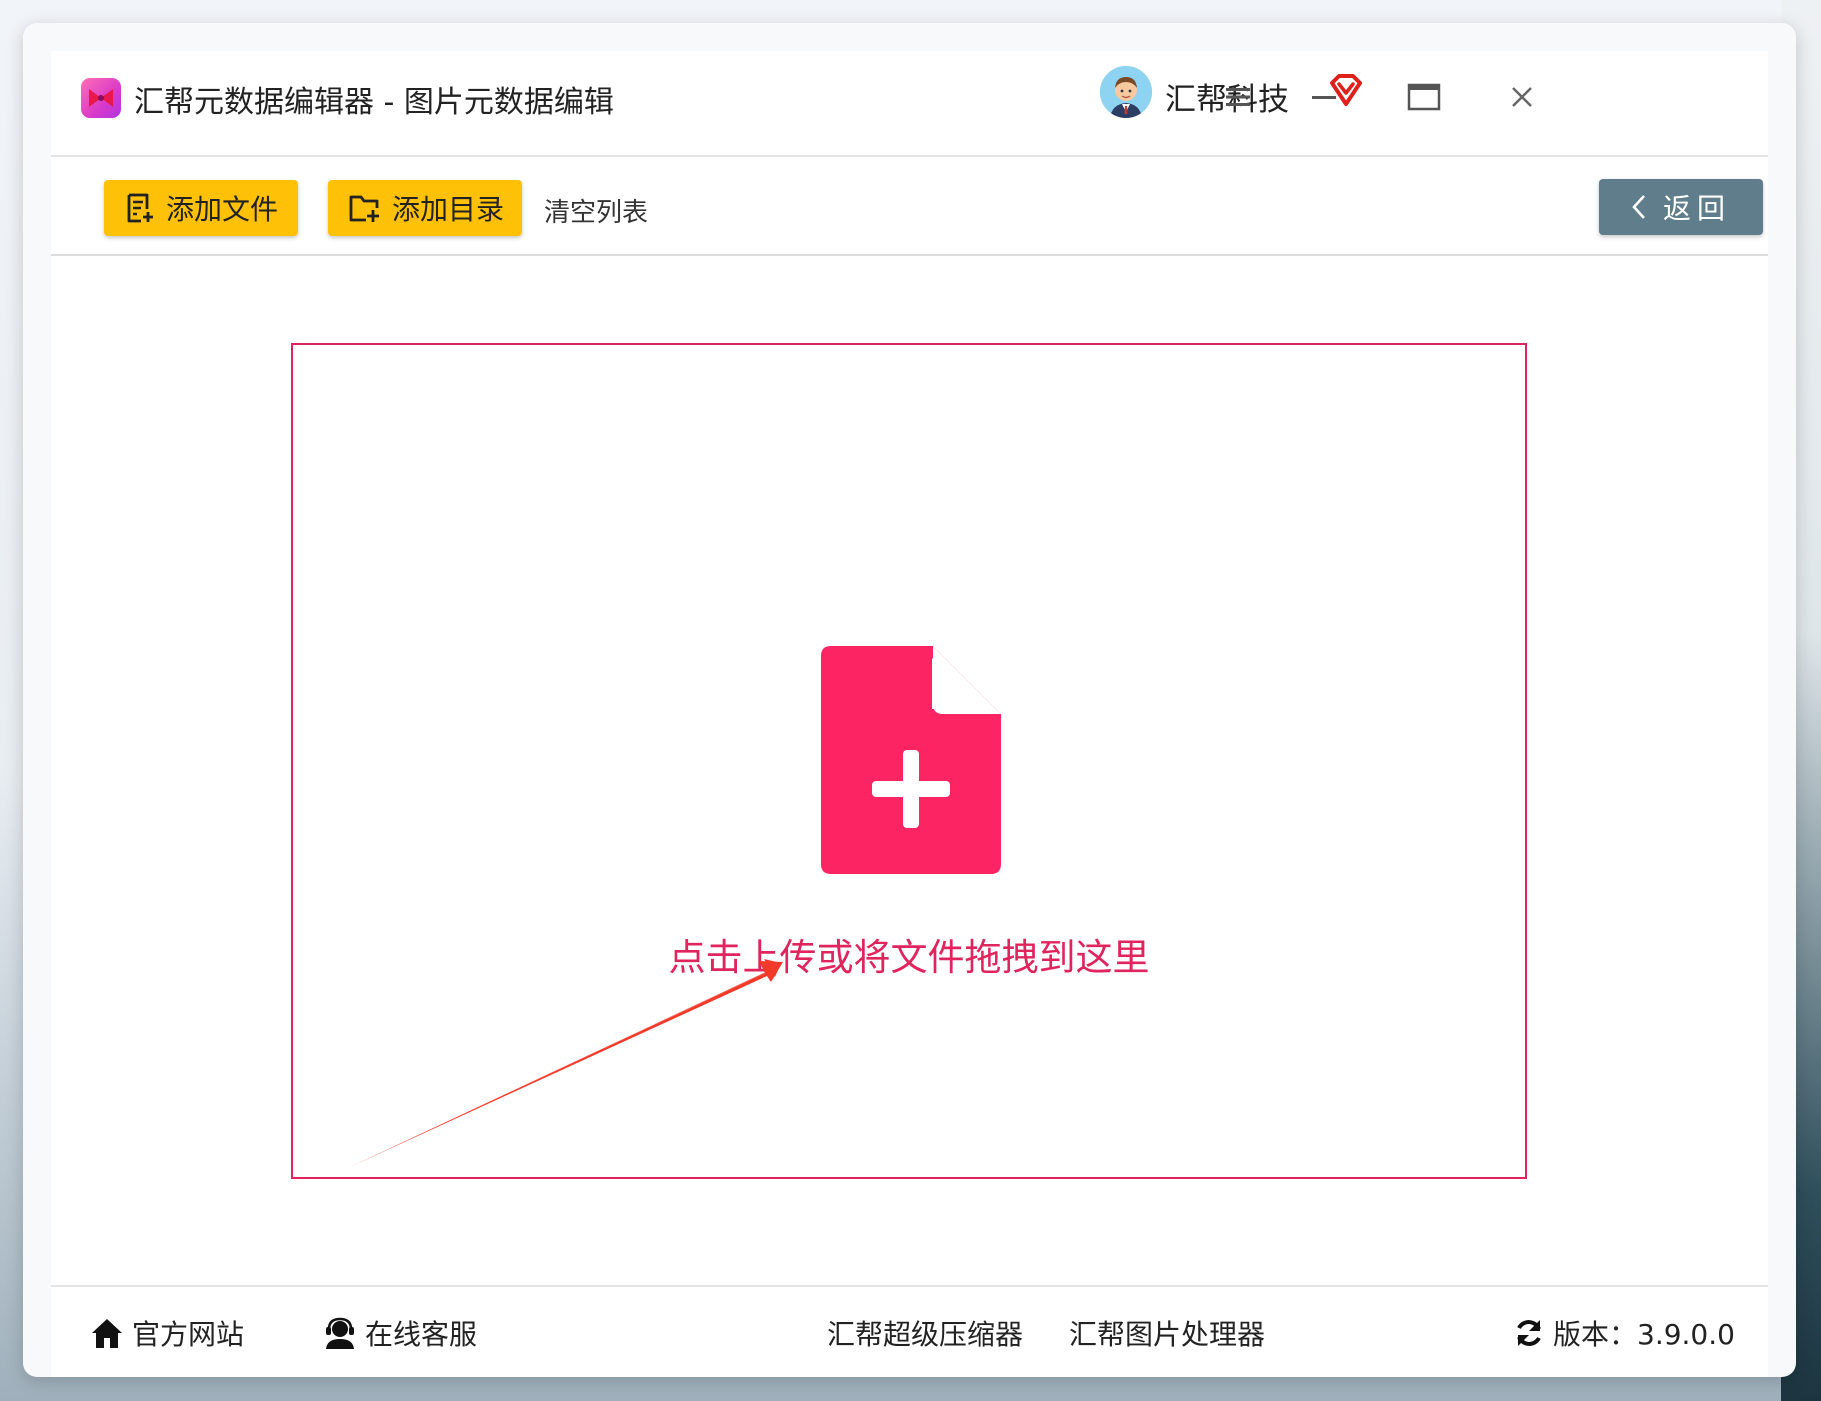 This screenshot has width=1821, height=1401. What do you see at coordinates (364, 208) in the screenshot?
I see `add-folder-icon` at bounding box center [364, 208].